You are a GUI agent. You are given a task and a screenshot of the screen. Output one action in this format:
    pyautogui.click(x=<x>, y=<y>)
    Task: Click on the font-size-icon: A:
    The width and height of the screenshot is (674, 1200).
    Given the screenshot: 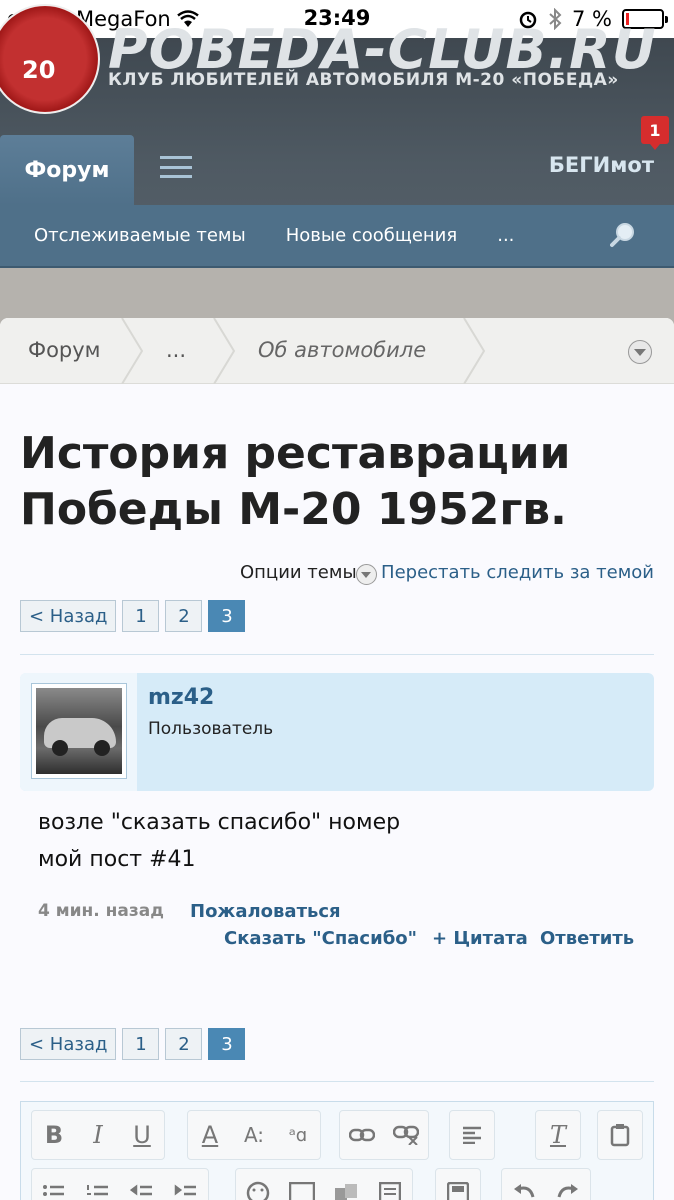 What is the action you would take?
    pyautogui.click(x=254, y=1135)
    